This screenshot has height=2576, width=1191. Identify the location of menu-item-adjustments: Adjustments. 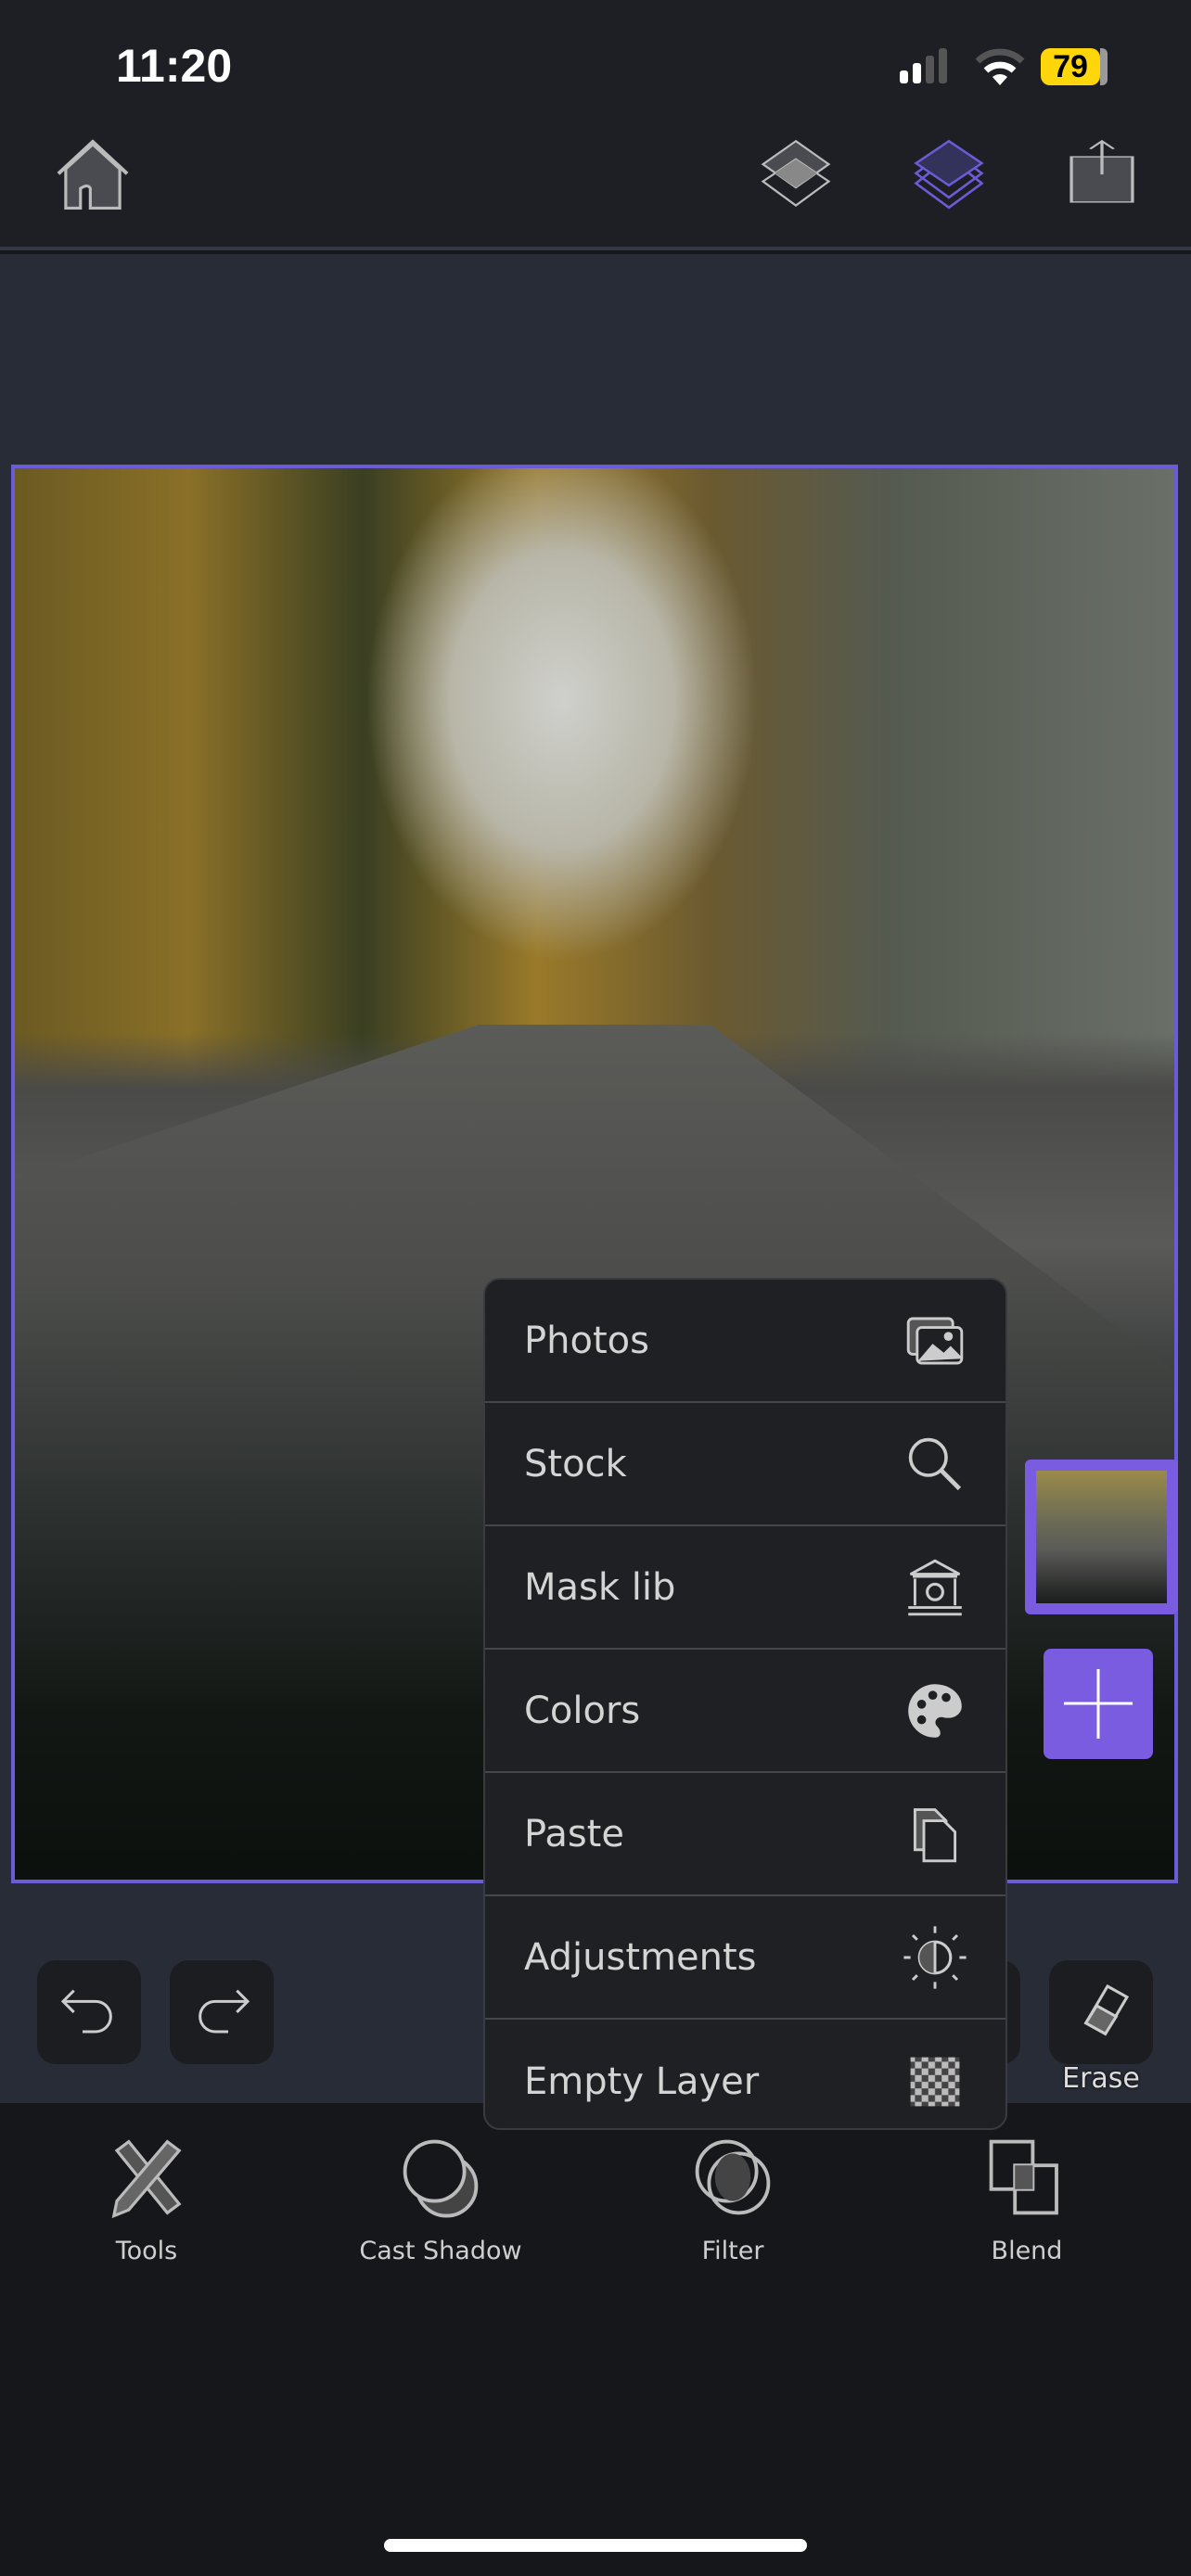
(745, 1958).